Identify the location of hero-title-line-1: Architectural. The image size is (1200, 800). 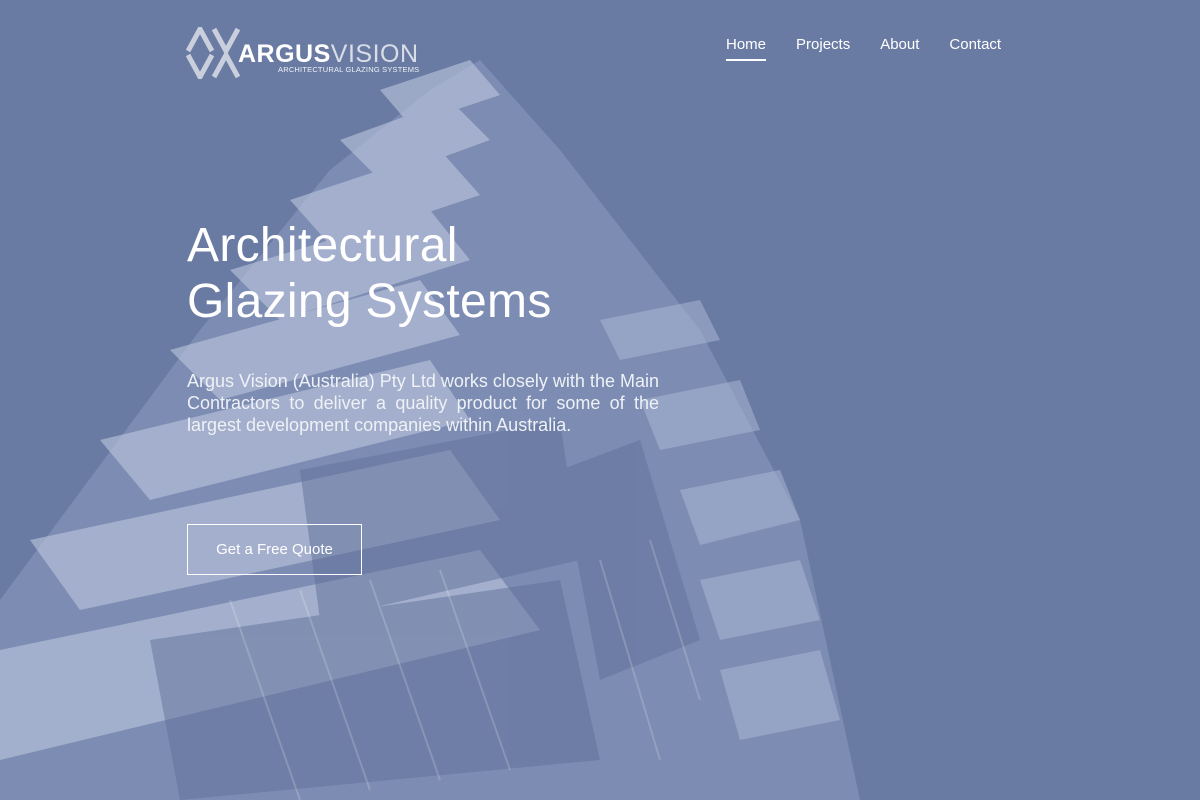
(322, 245).